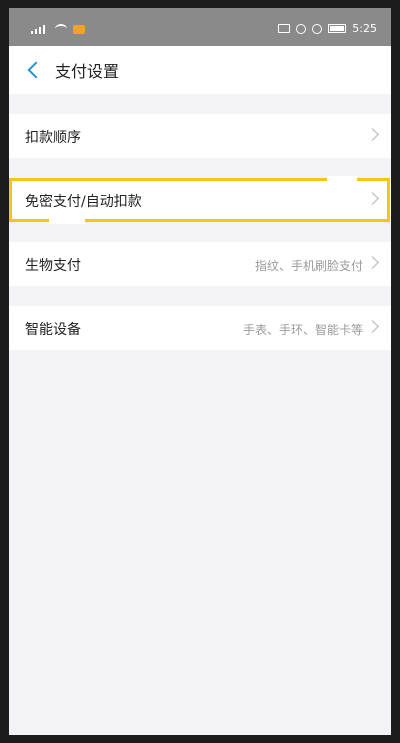 The width and height of the screenshot is (400, 743). What do you see at coordinates (200, 328) in the screenshot?
I see `list-item-smart-devices: 智能设备 手表、手环、智能卡等` at bounding box center [200, 328].